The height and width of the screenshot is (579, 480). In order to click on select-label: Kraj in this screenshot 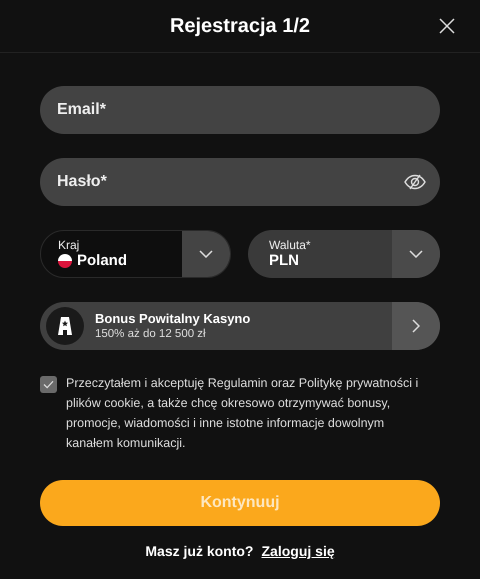, I will do `click(69, 245)`.